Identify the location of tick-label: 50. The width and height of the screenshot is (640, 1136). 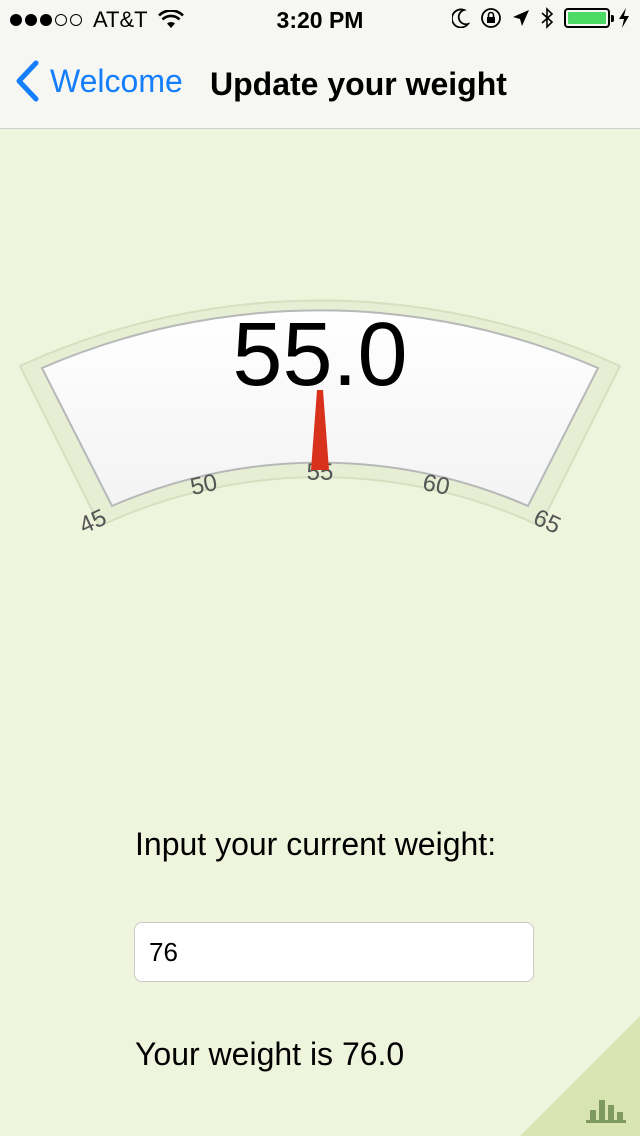
(204, 485).